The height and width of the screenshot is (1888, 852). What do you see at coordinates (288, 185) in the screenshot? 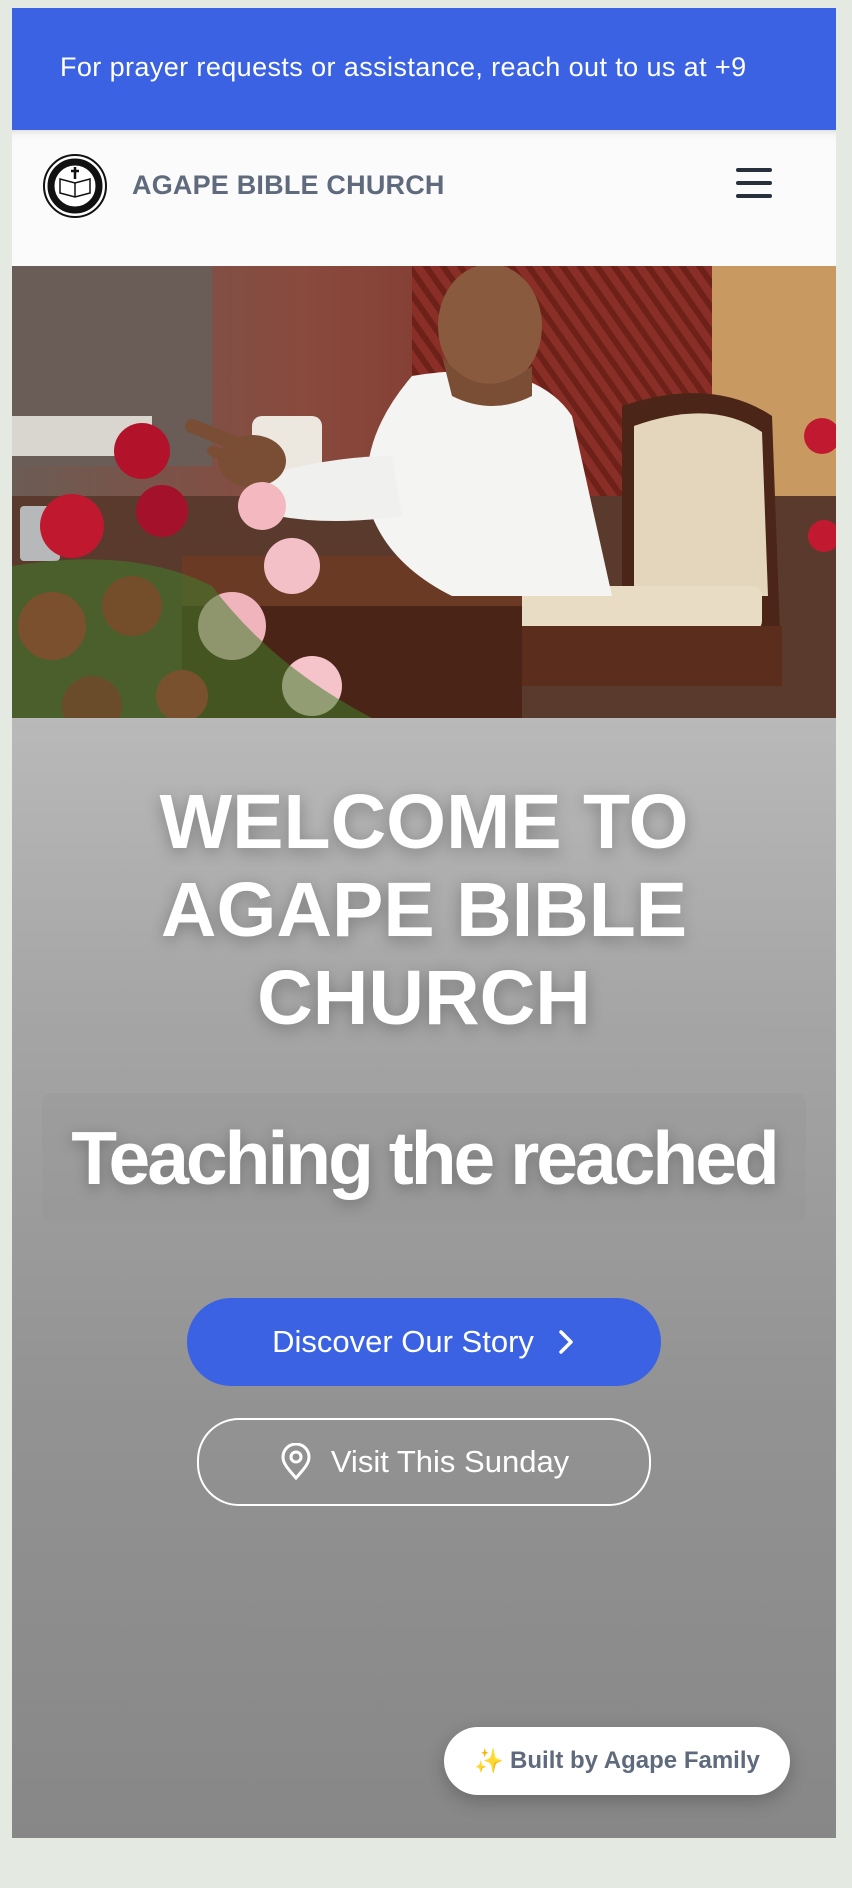
I see `brand-name: AGAPE BIBLE CHURCH` at bounding box center [288, 185].